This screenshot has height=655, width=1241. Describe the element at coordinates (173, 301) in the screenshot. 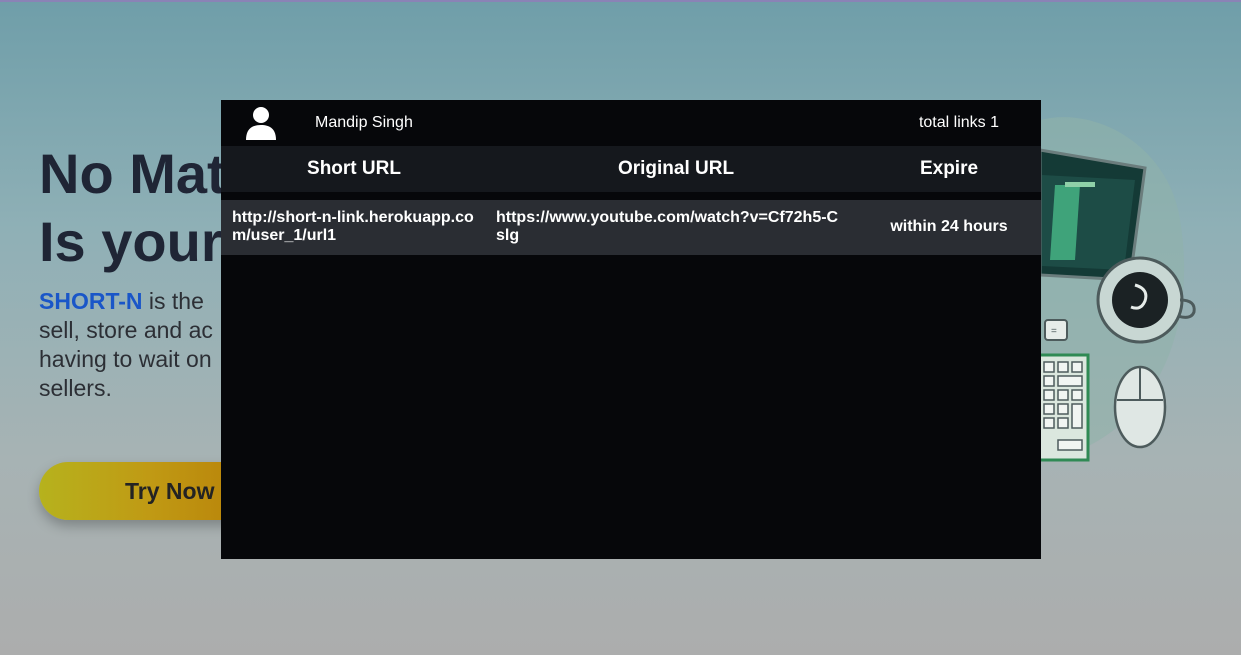

I see `hero-text-line-1: is the` at that location.